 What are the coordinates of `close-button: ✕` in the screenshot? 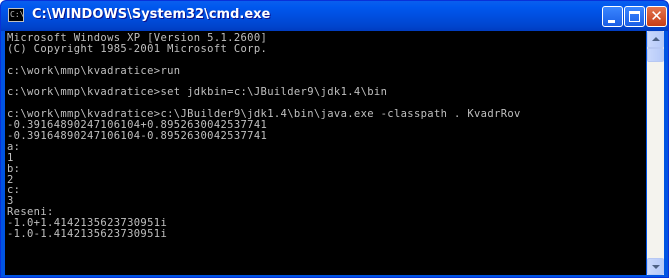 It's located at (656, 16).